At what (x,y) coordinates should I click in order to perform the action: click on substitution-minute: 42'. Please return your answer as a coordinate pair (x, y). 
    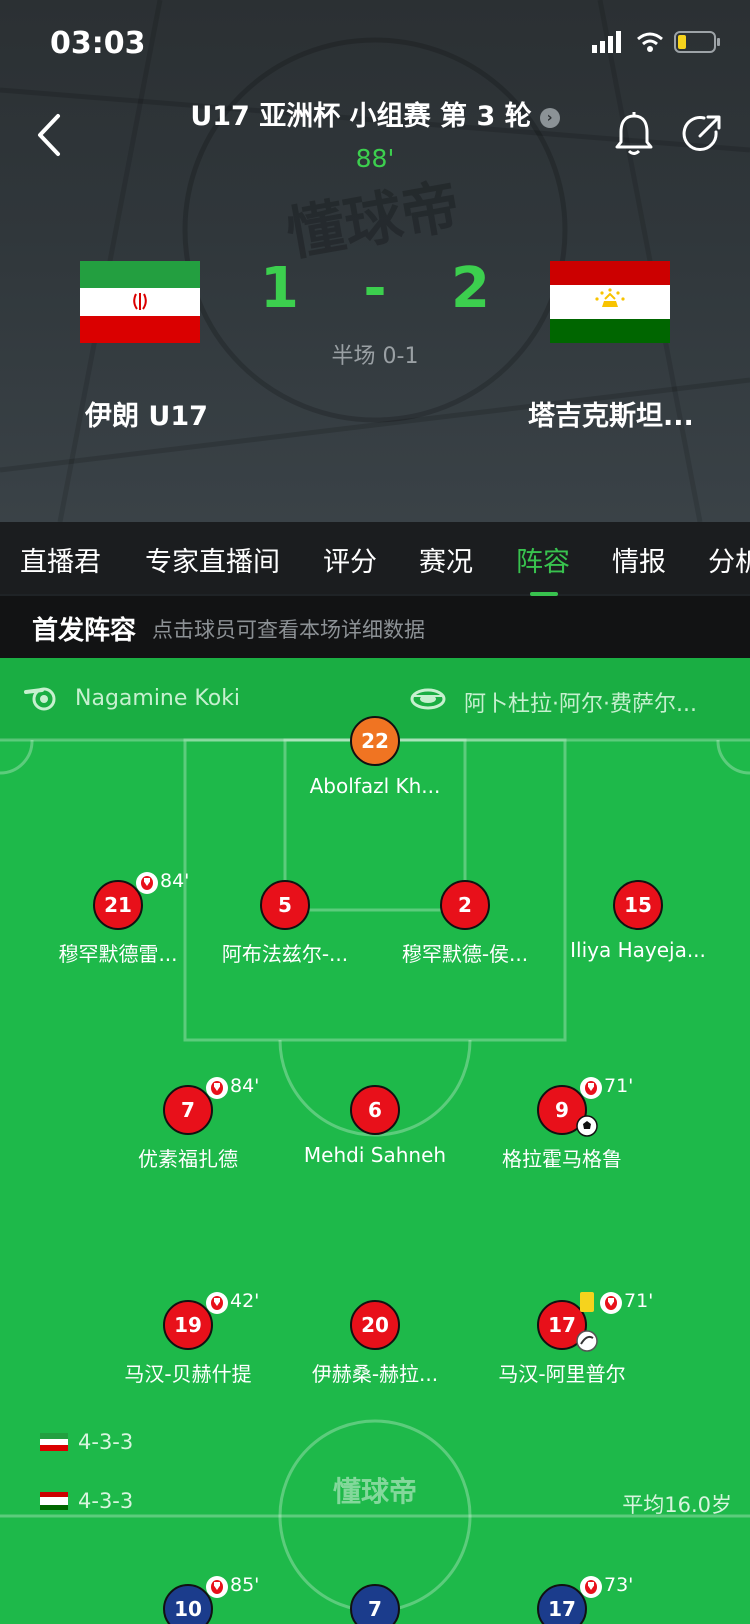
    Looking at the image, I should click on (245, 1301).